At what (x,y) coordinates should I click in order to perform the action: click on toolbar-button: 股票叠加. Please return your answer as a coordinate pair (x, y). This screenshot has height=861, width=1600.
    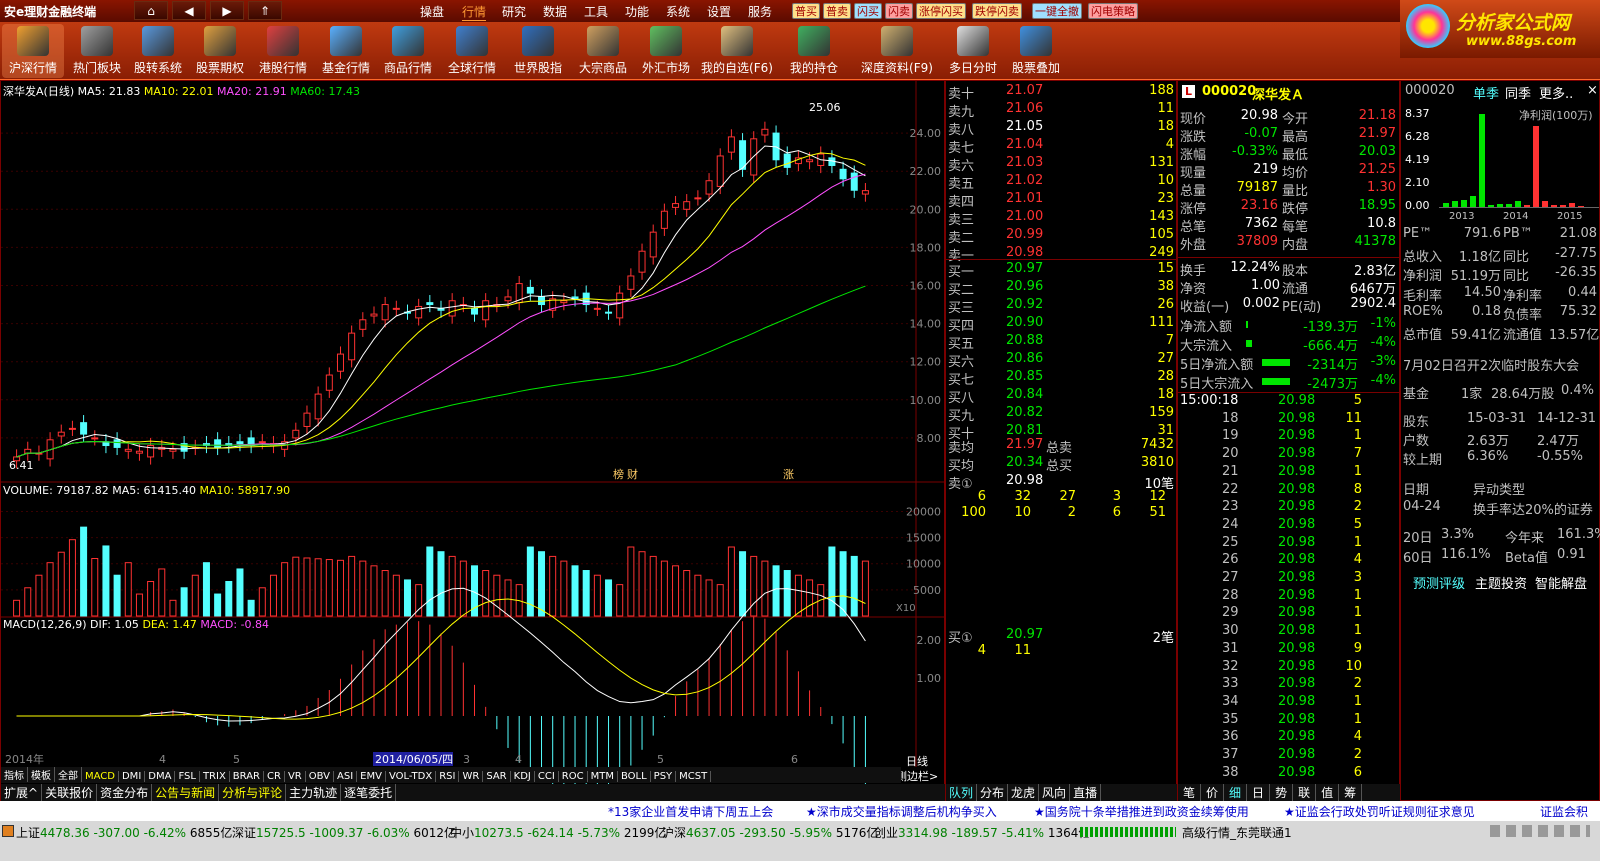
    Looking at the image, I should click on (1036, 51).